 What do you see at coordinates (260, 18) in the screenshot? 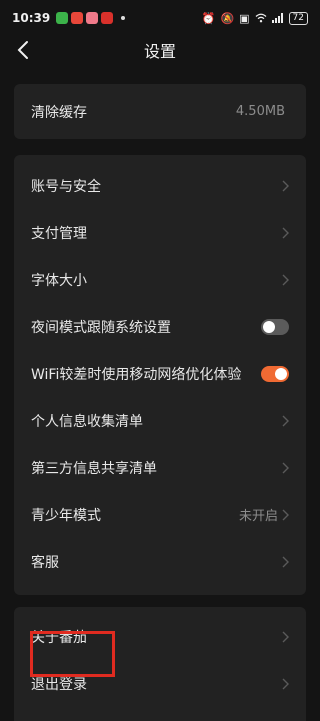
I see `wifi-icon` at bounding box center [260, 18].